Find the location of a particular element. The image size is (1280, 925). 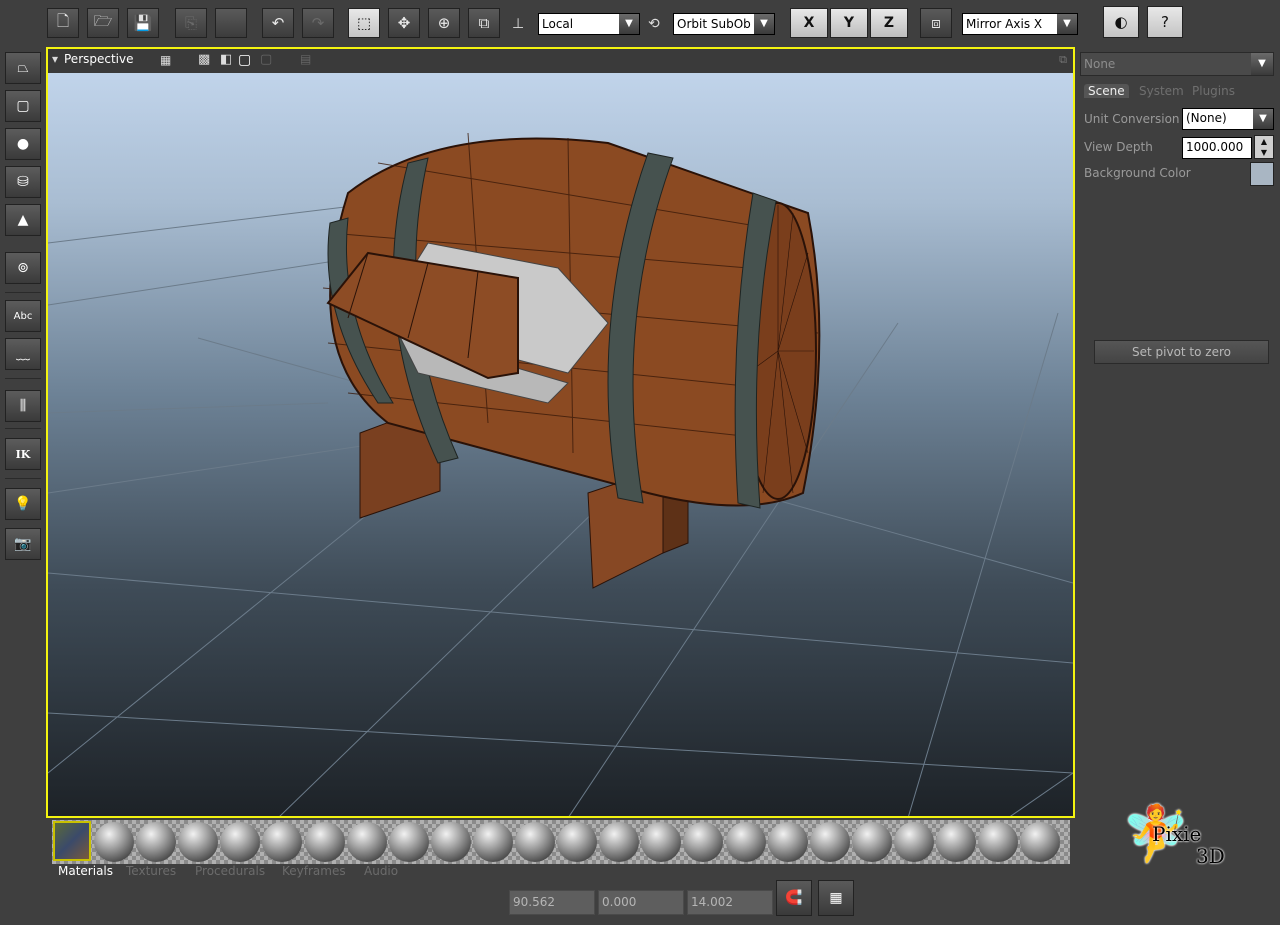

layer-icon: ▤ is located at coordinates (305, 59).